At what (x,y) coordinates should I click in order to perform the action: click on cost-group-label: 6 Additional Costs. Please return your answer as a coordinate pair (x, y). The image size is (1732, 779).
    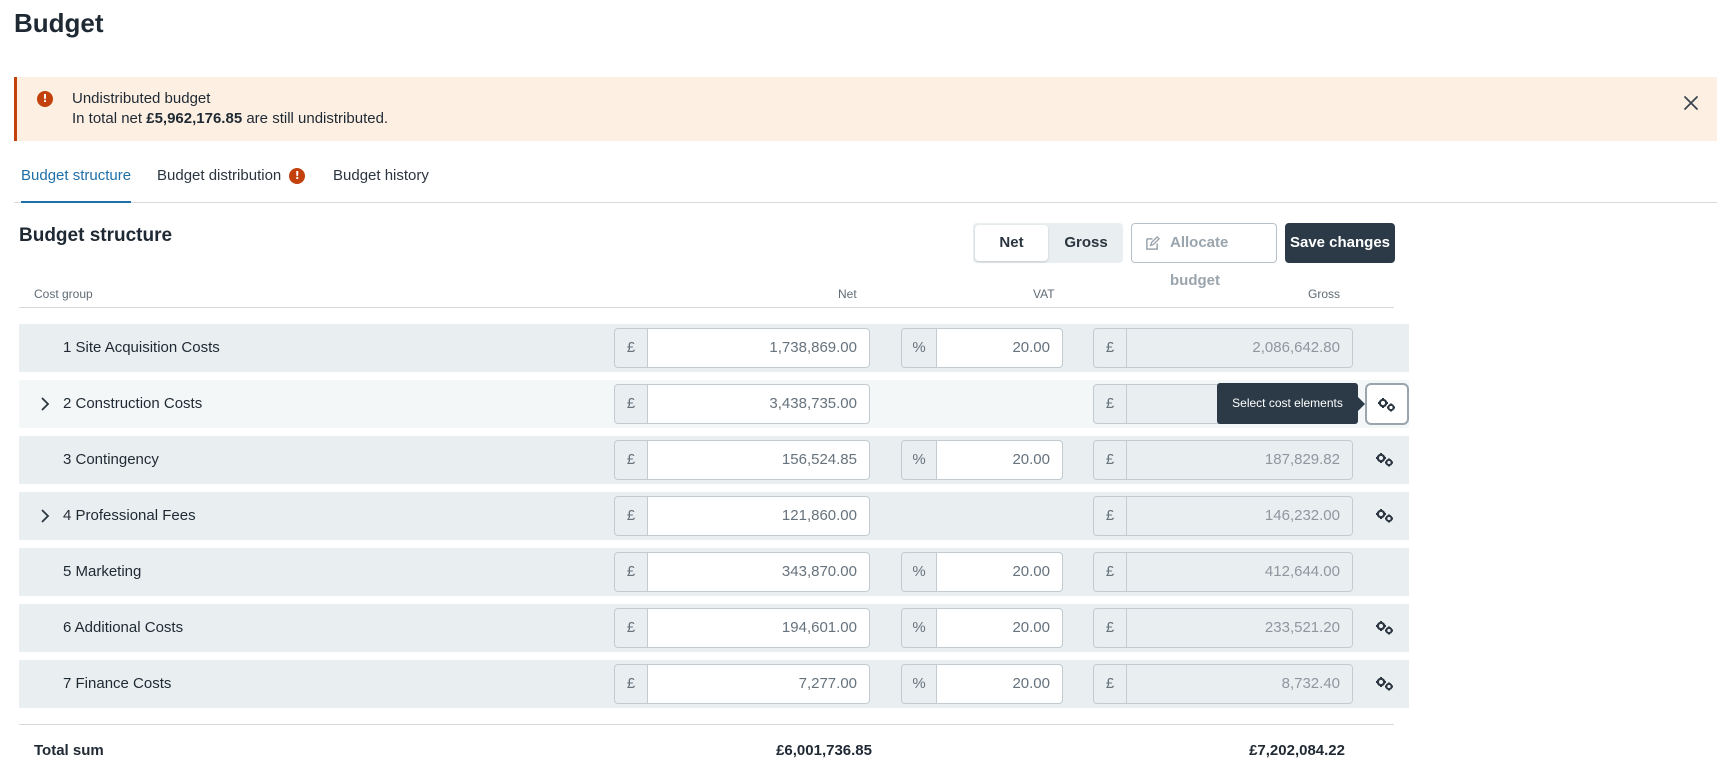
    Looking at the image, I should click on (123, 627).